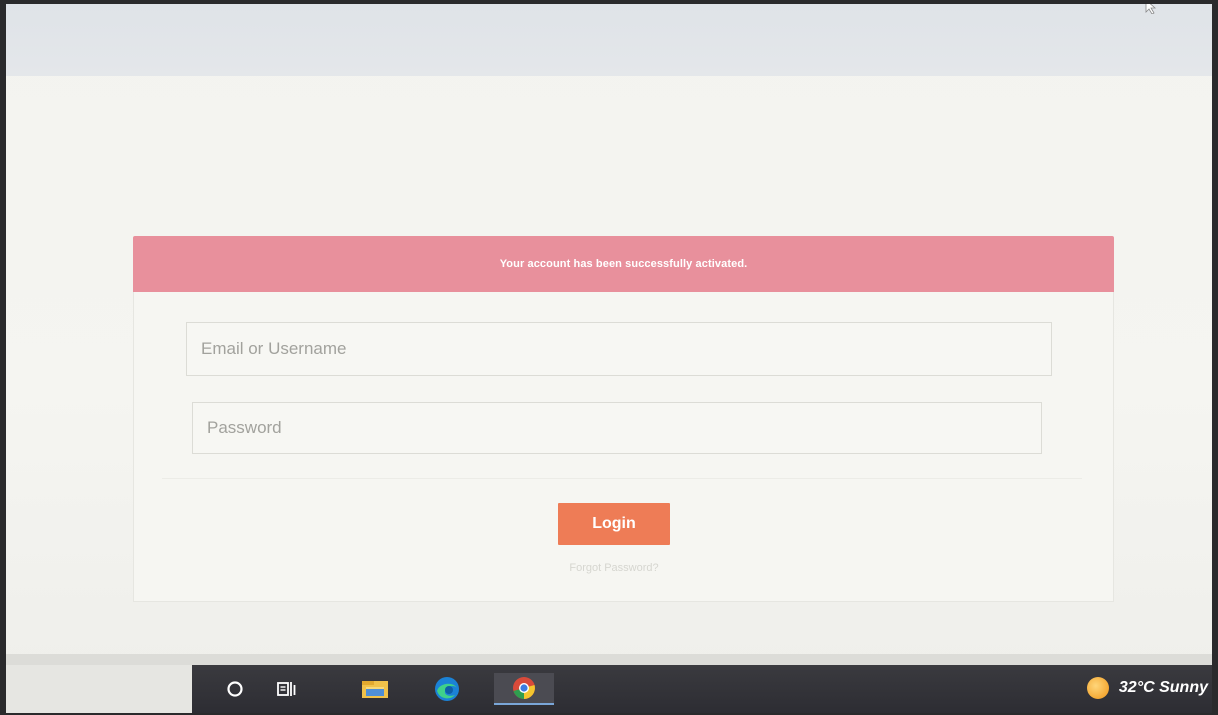 This screenshot has width=1218, height=715. Describe the element at coordinates (609, 689) in the screenshot. I see `windows-taskbar: 32°C Sunny` at that location.